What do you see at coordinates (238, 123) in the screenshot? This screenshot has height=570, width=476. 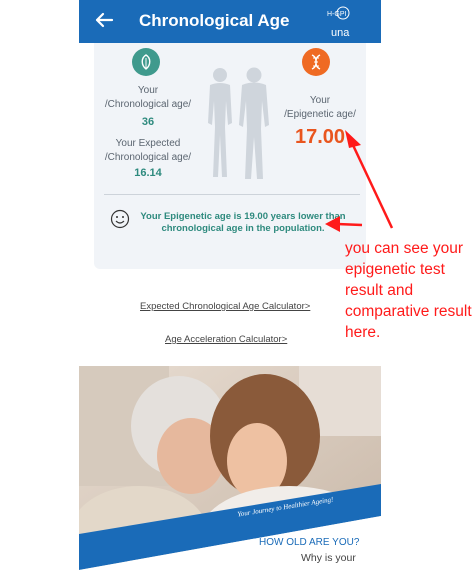 I see `human-figures-illustration` at bounding box center [238, 123].